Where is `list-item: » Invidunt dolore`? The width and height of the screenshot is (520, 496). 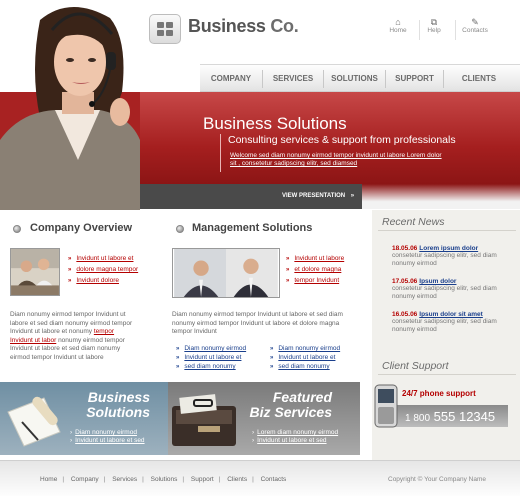 list-item: » Invidunt dolore is located at coordinates (103, 280).